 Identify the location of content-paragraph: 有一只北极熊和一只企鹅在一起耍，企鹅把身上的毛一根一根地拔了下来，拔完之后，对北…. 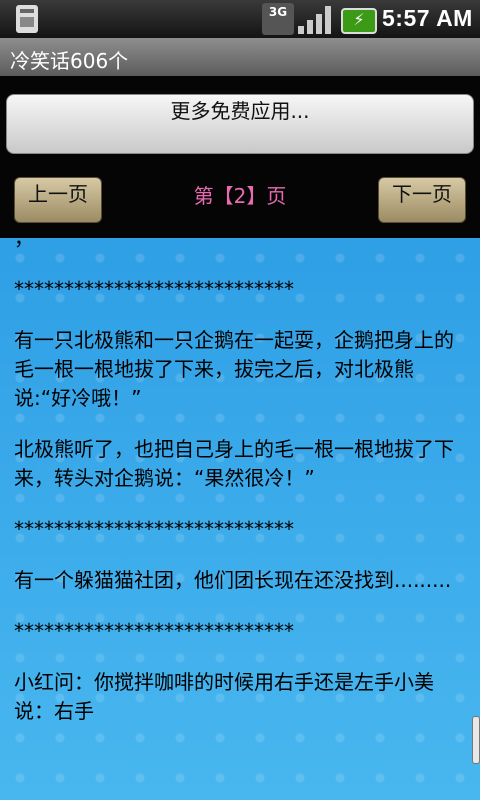
(234, 369).